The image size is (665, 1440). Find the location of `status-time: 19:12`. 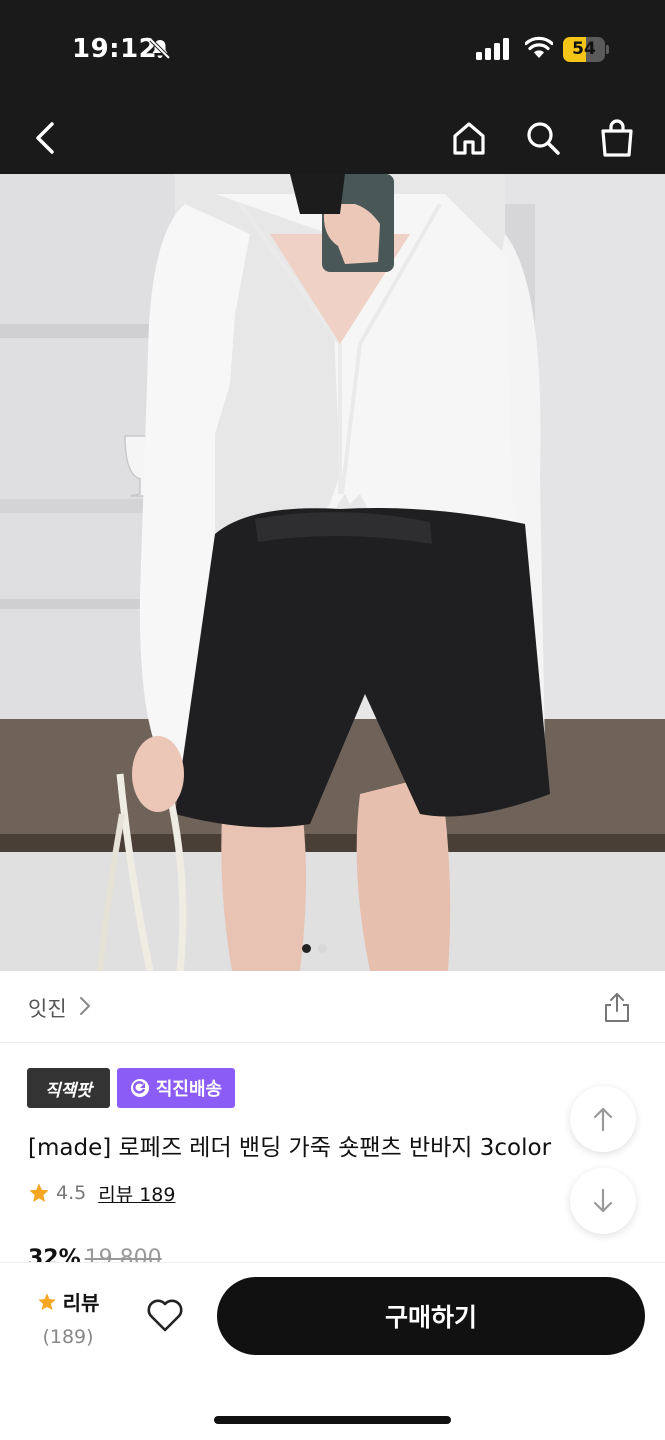

status-time: 19:12 is located at coordinates (115, 49).